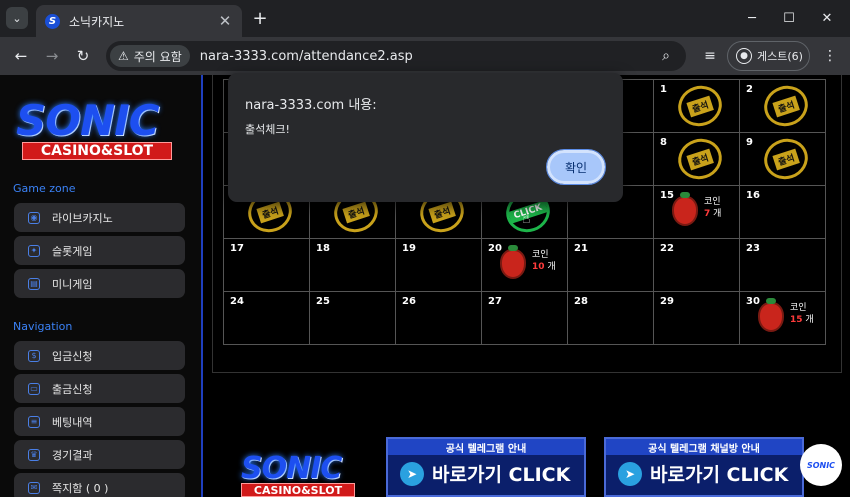  What do you see at coordinates (139, 21) in the screenshot?
I see `browser-tab: S 소닉카지노 ✕` at bounding box center [139, 21].